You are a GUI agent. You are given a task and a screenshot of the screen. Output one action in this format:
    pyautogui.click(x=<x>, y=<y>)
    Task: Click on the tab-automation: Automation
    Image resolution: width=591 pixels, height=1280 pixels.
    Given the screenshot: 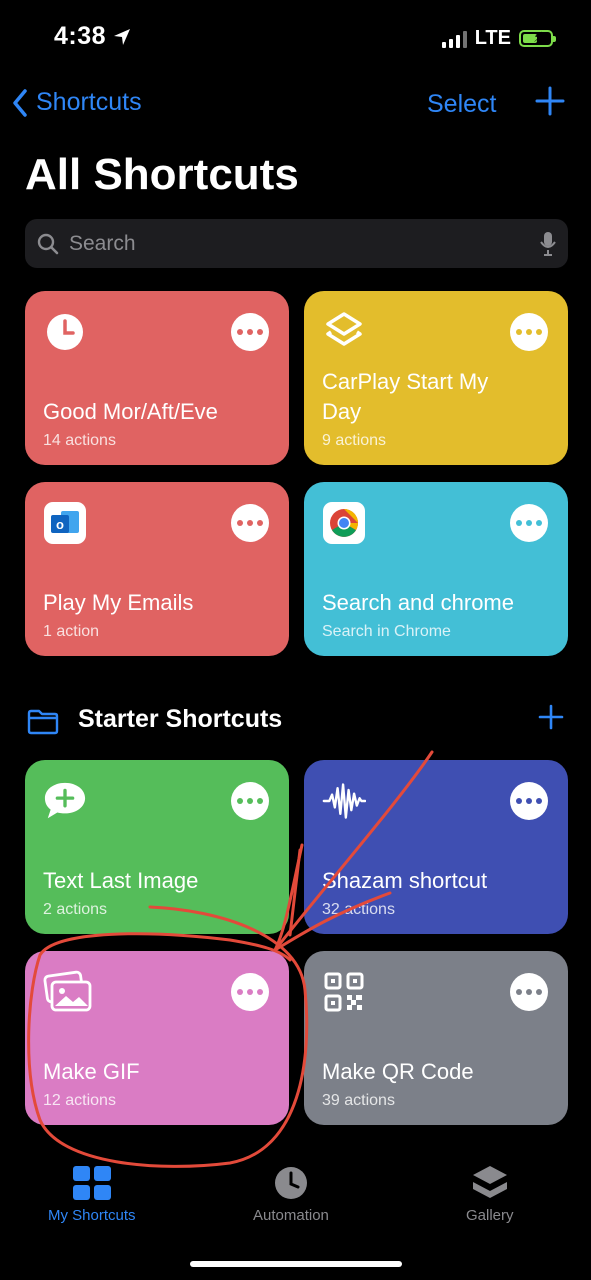 What is the action you would take?
    pyautogui.click(x=291, y=1194)
    